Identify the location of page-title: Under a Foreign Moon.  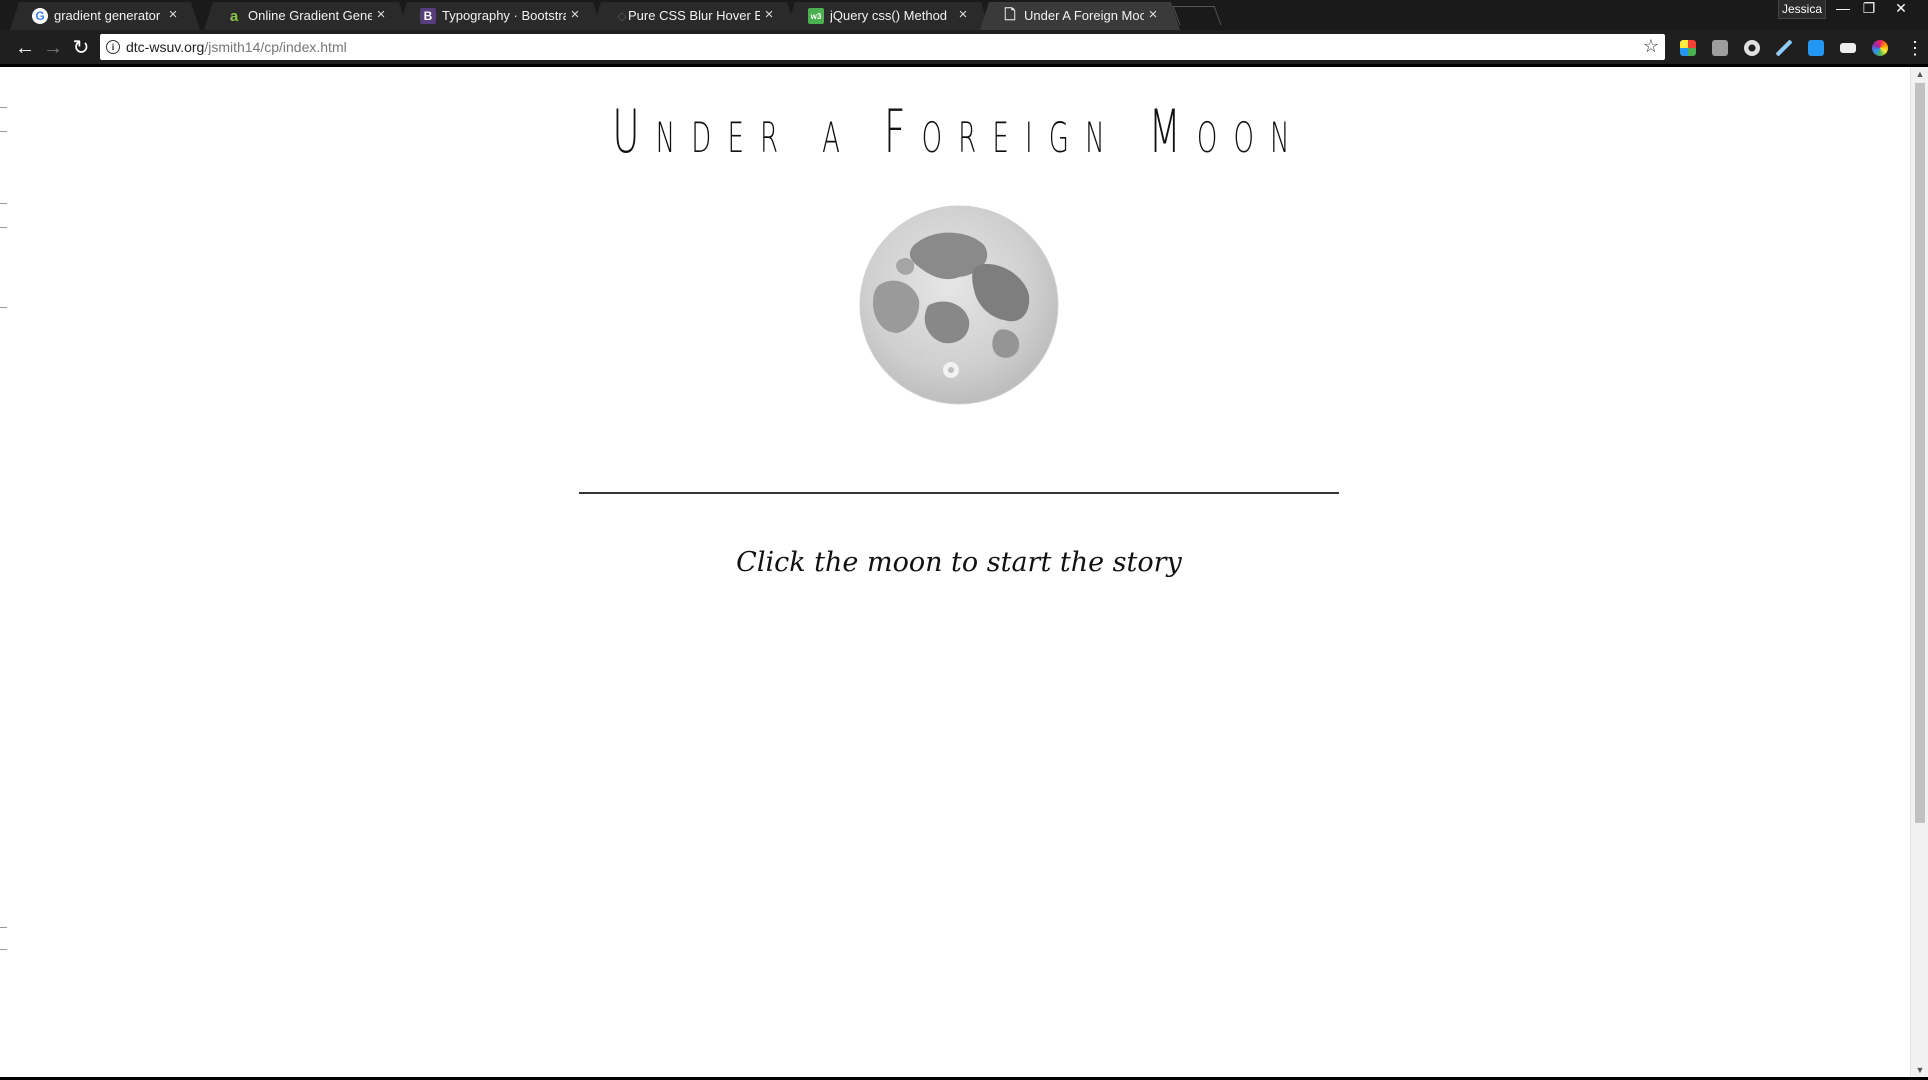
(959, 132).